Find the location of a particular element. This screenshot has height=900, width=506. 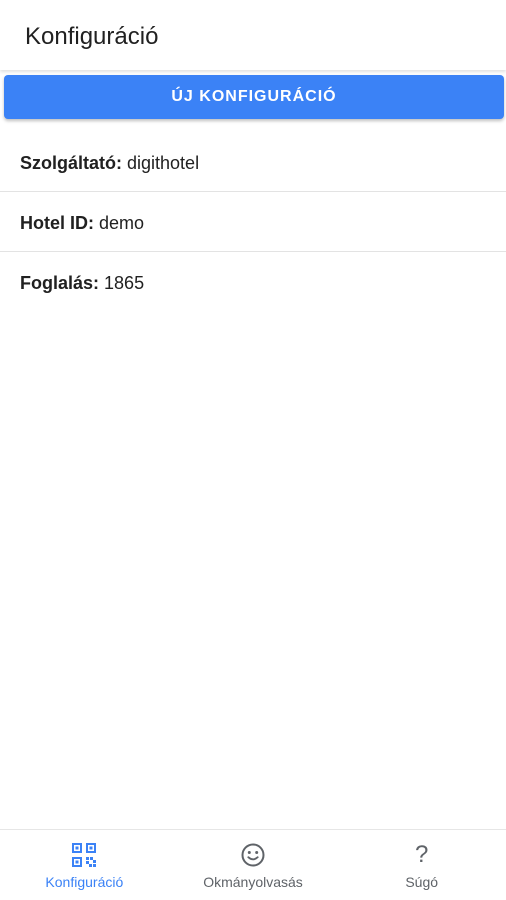

new-config-button: ÚJ KONFIGURÁCIÓ is located at coordinates (254, 97).